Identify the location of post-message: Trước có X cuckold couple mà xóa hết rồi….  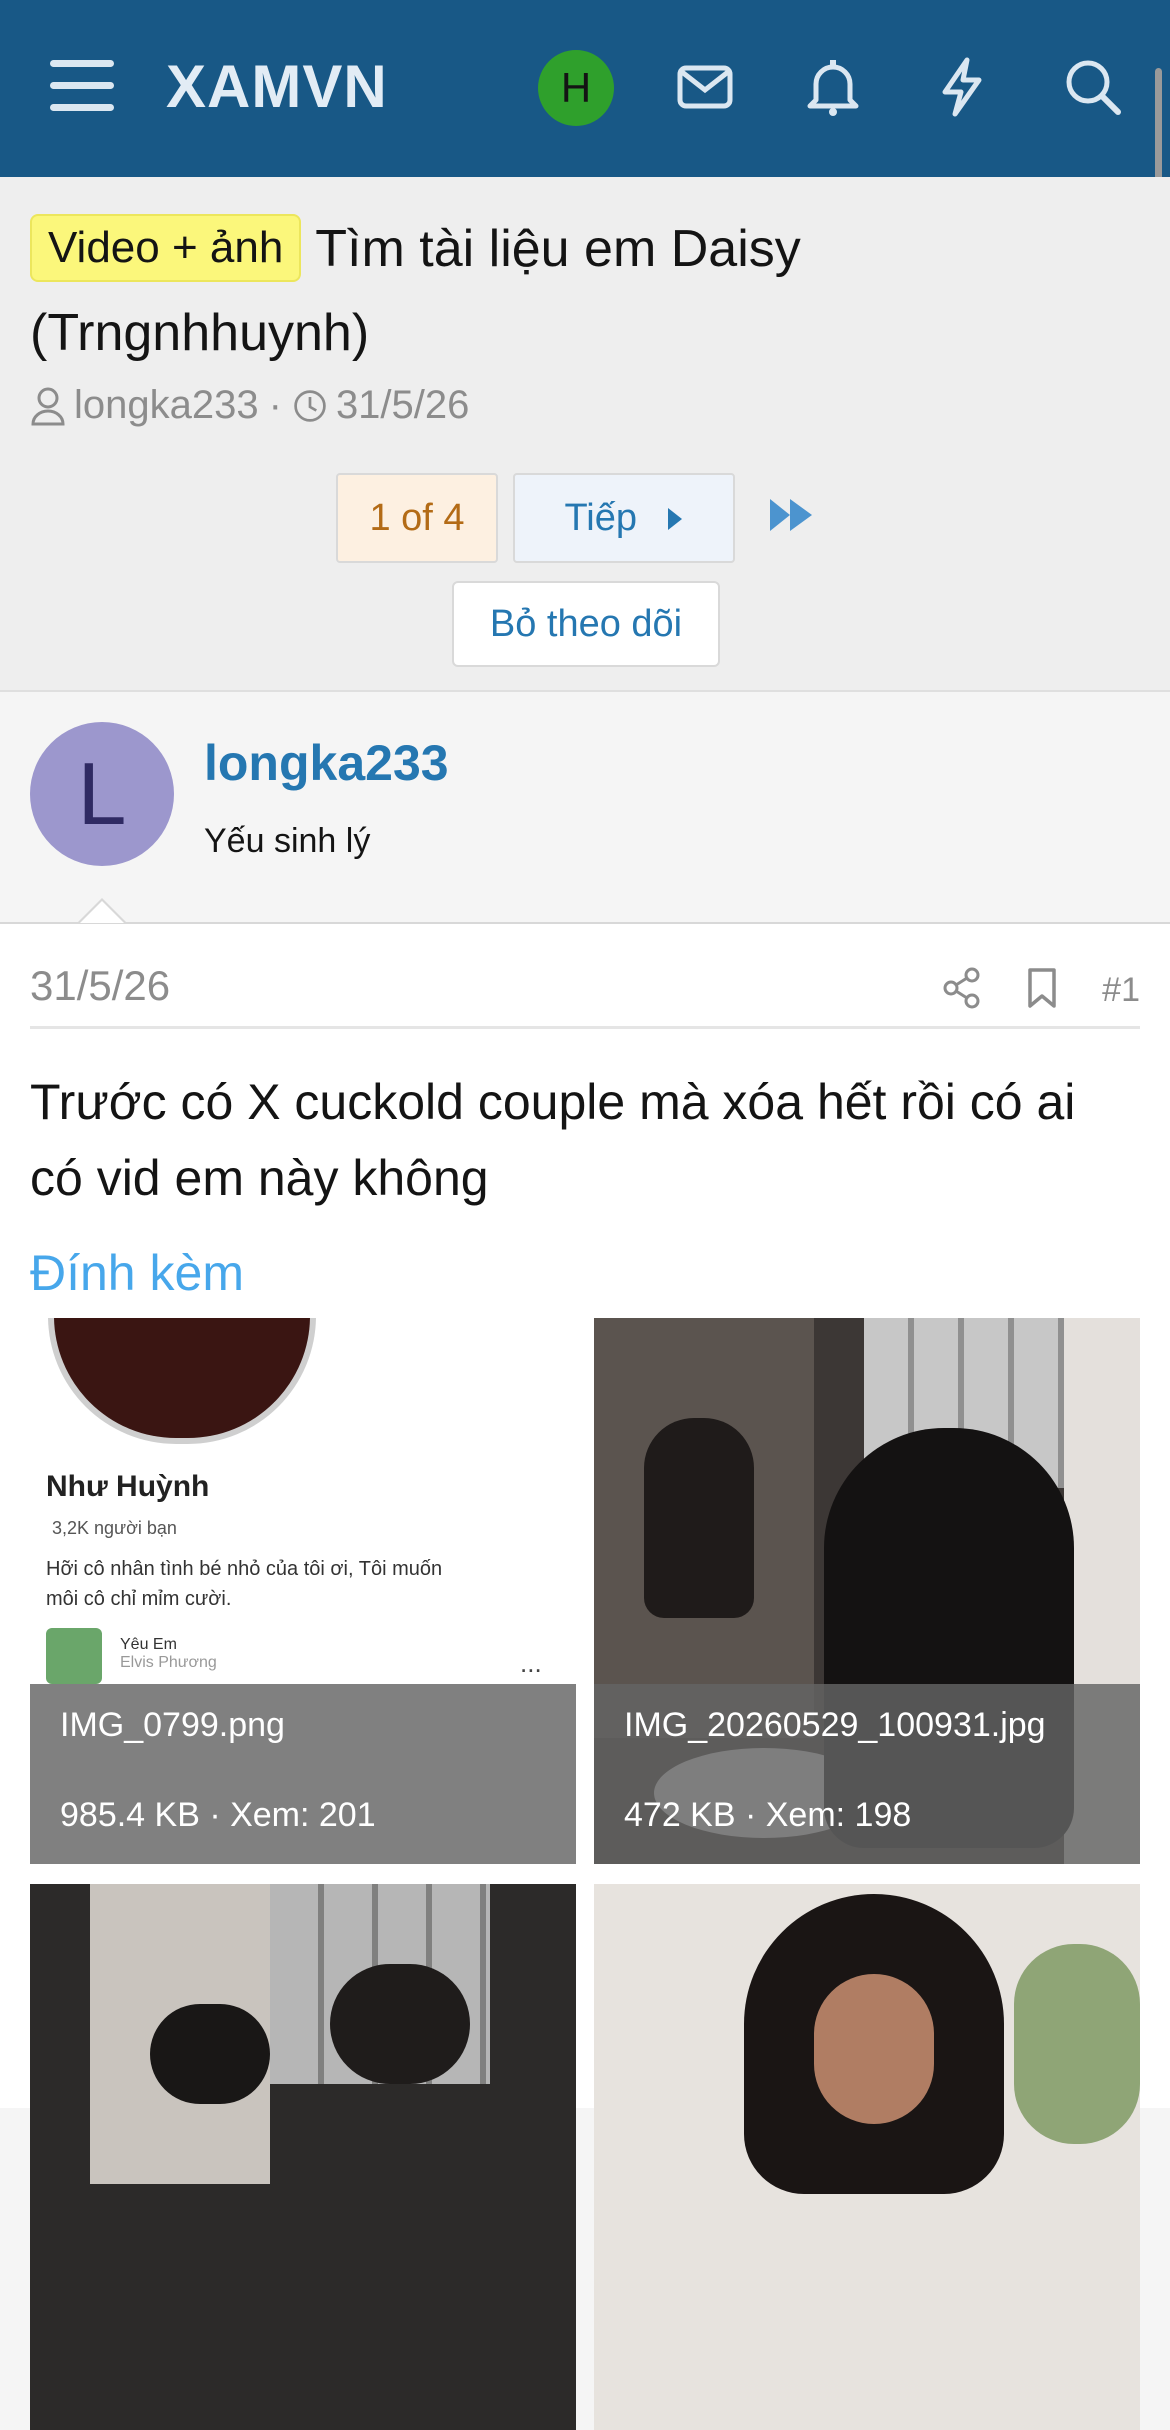
(553, 1140).